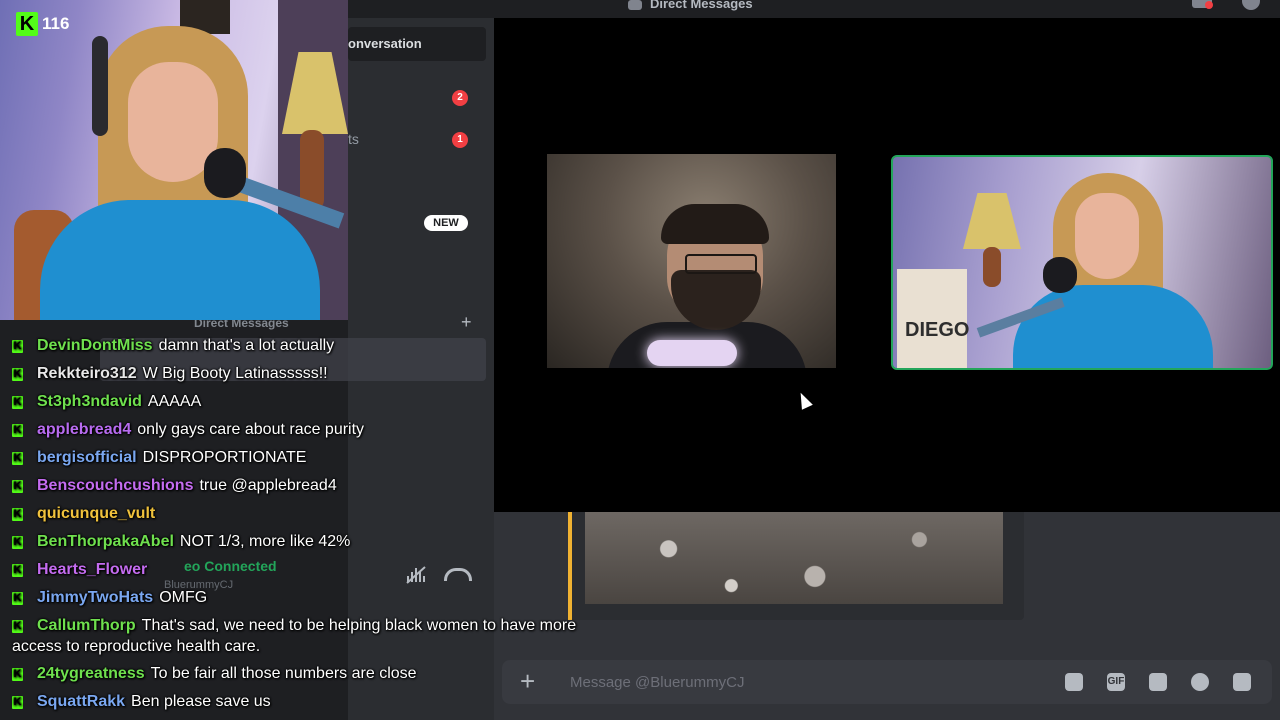  Describe the element at coordinates (81, 701) in the screenshot. I see `chat-username: SquattRakk` at that location.